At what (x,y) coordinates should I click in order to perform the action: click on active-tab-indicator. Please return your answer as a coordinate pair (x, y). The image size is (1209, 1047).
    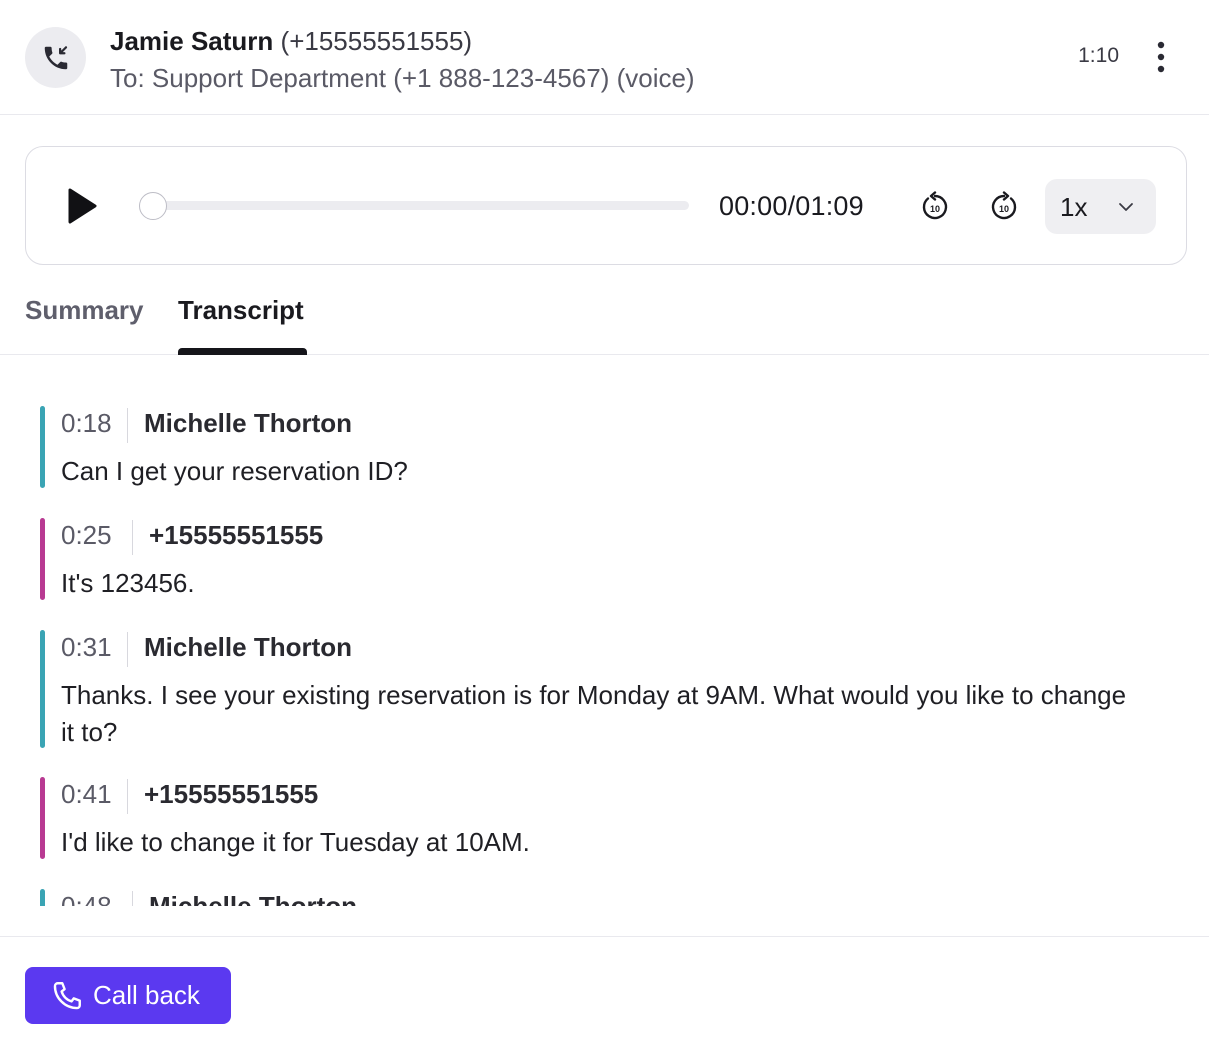
    Looking at the image, I should click on (242, 351).